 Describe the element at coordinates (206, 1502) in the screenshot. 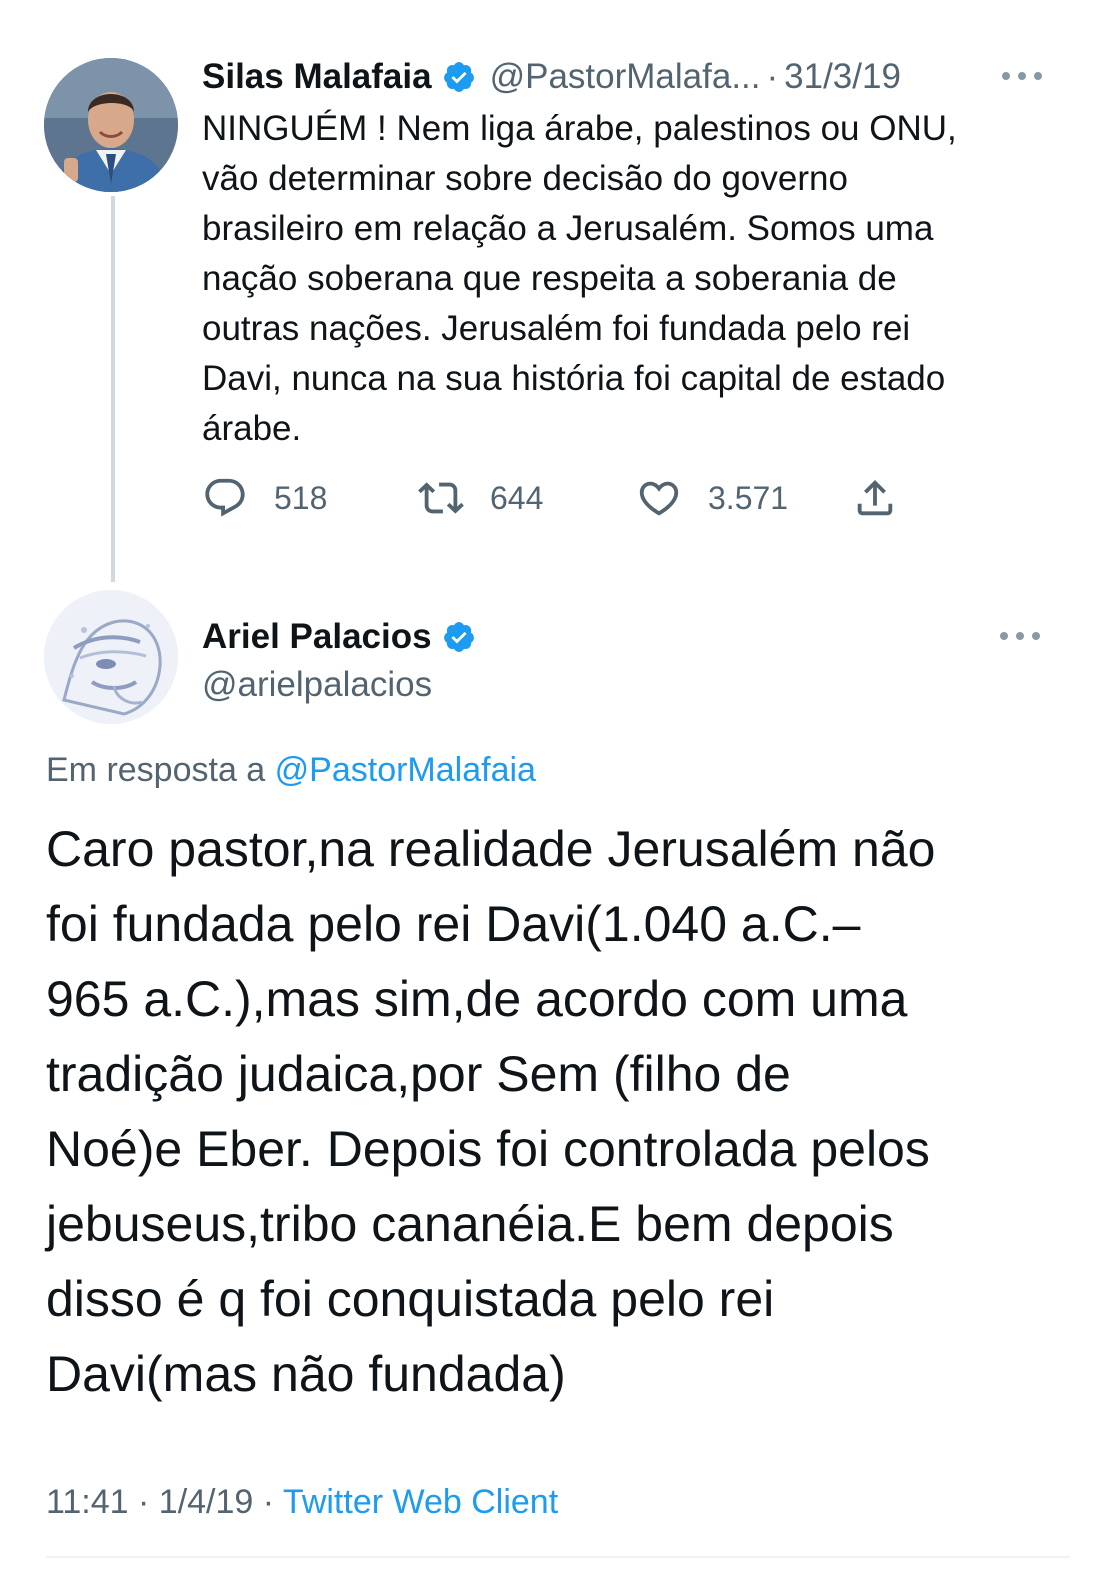

I see `tweet-date: 1/4/19` at that location.